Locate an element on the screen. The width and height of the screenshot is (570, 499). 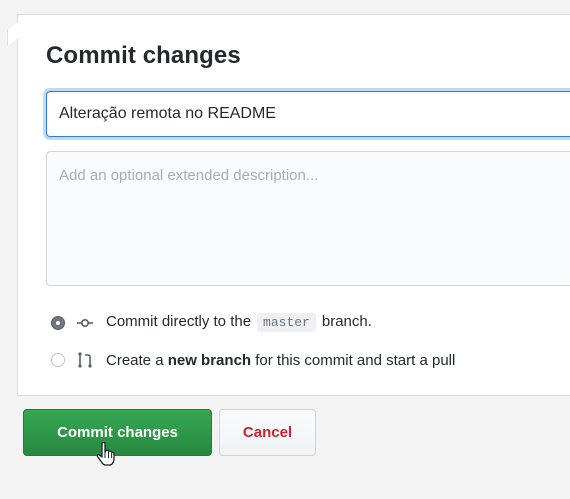
git-commit-icon is located at coordinates (85, 322).